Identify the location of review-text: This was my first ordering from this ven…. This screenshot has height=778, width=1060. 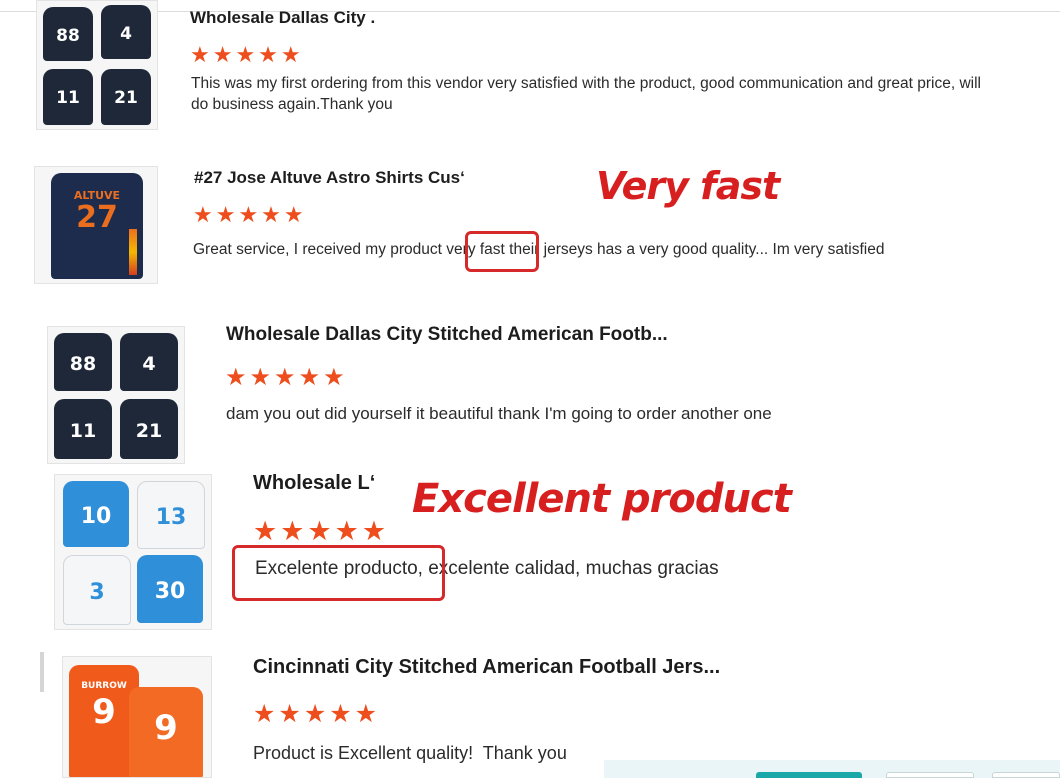
(586, 94).